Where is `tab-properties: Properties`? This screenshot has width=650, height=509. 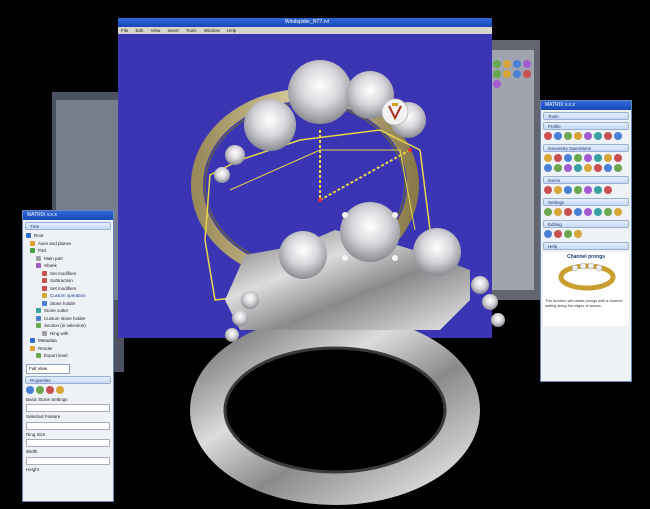 tab-properties: Properties is located at coordinates (68, 379).